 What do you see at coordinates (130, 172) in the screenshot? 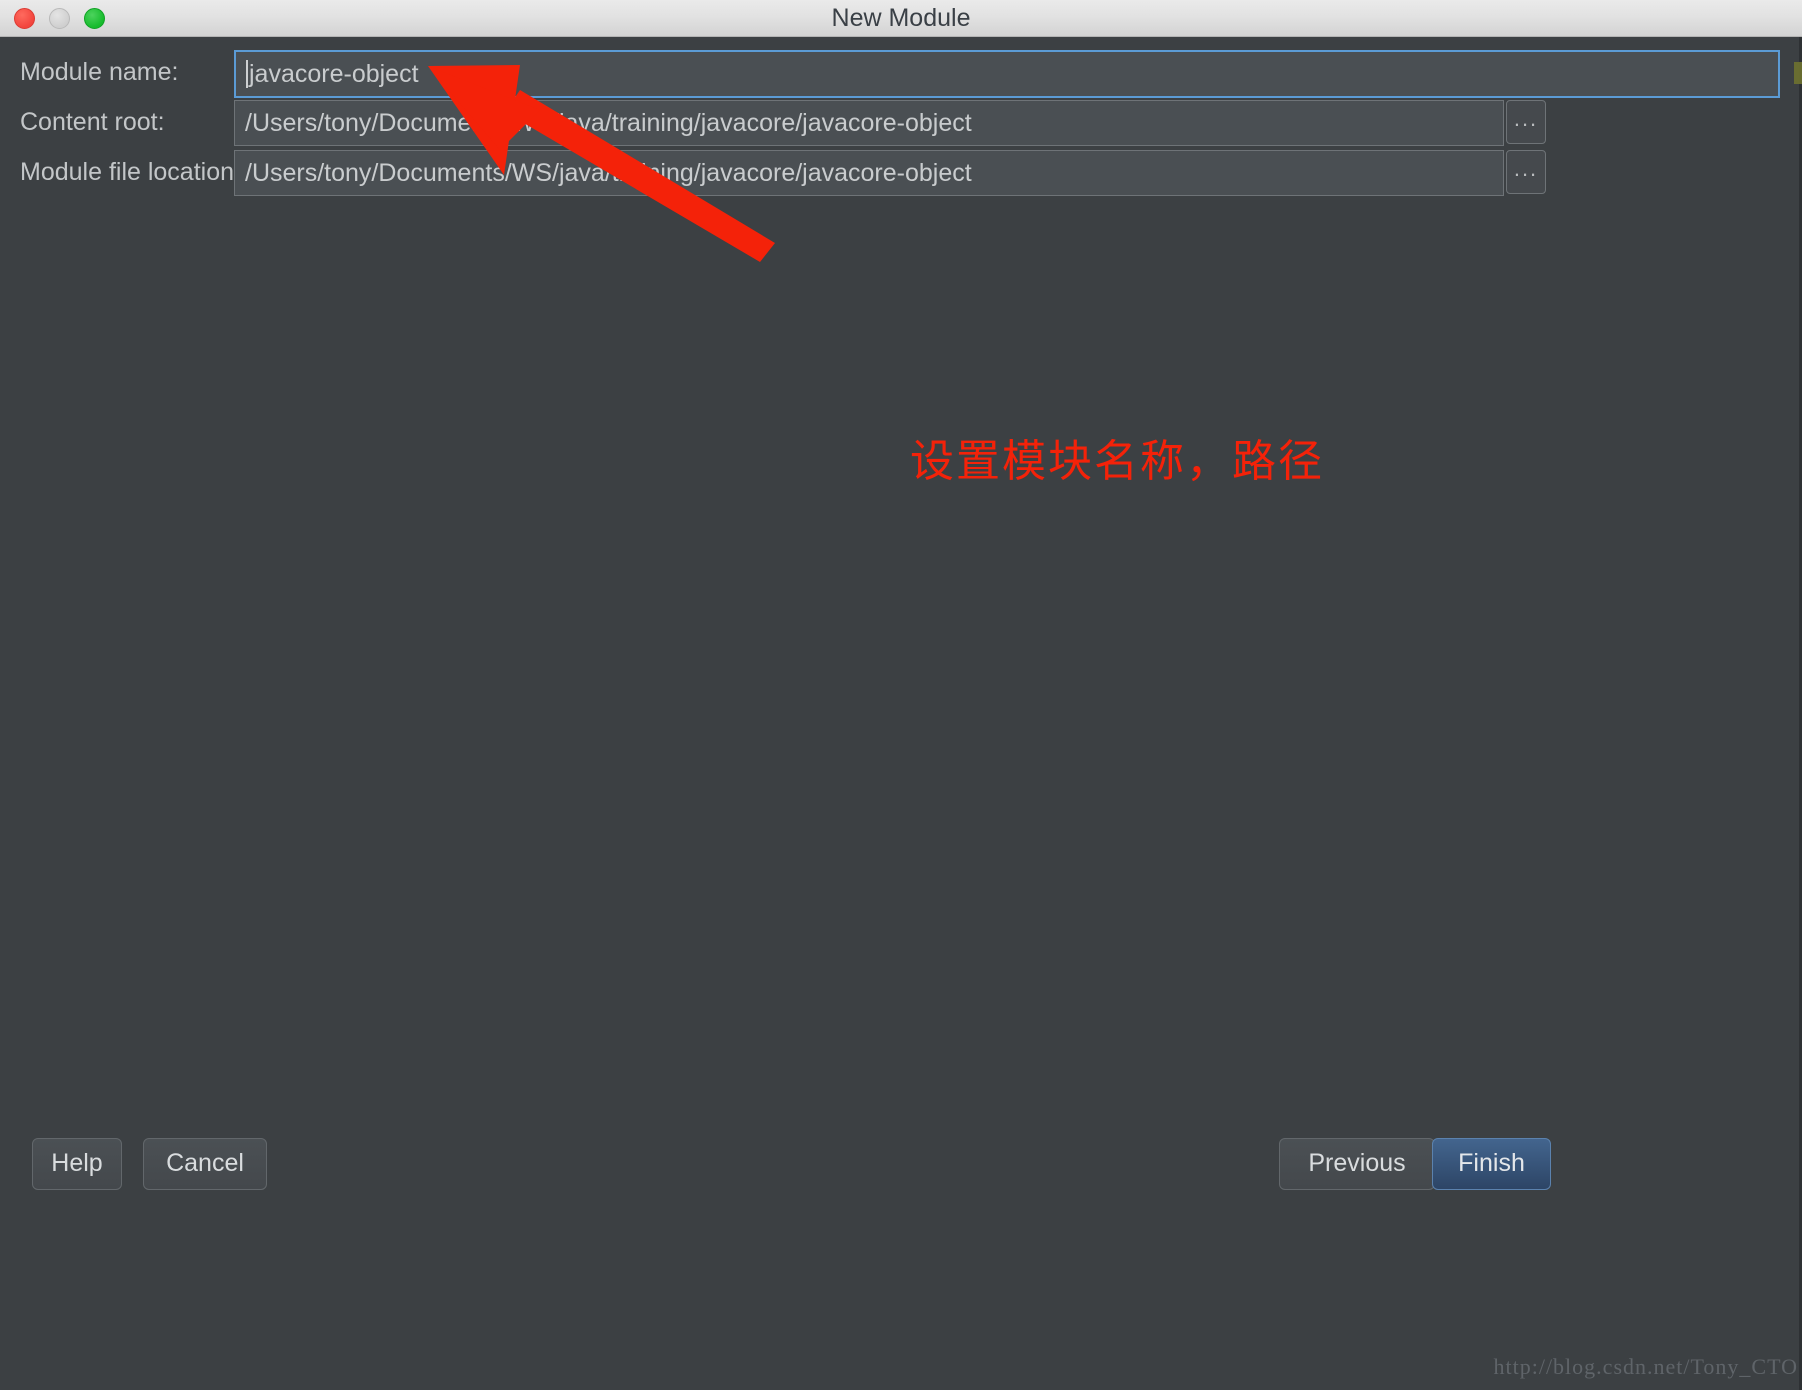
I see `module-file-location-label: Module file location:` at bounding box center [130, 172].